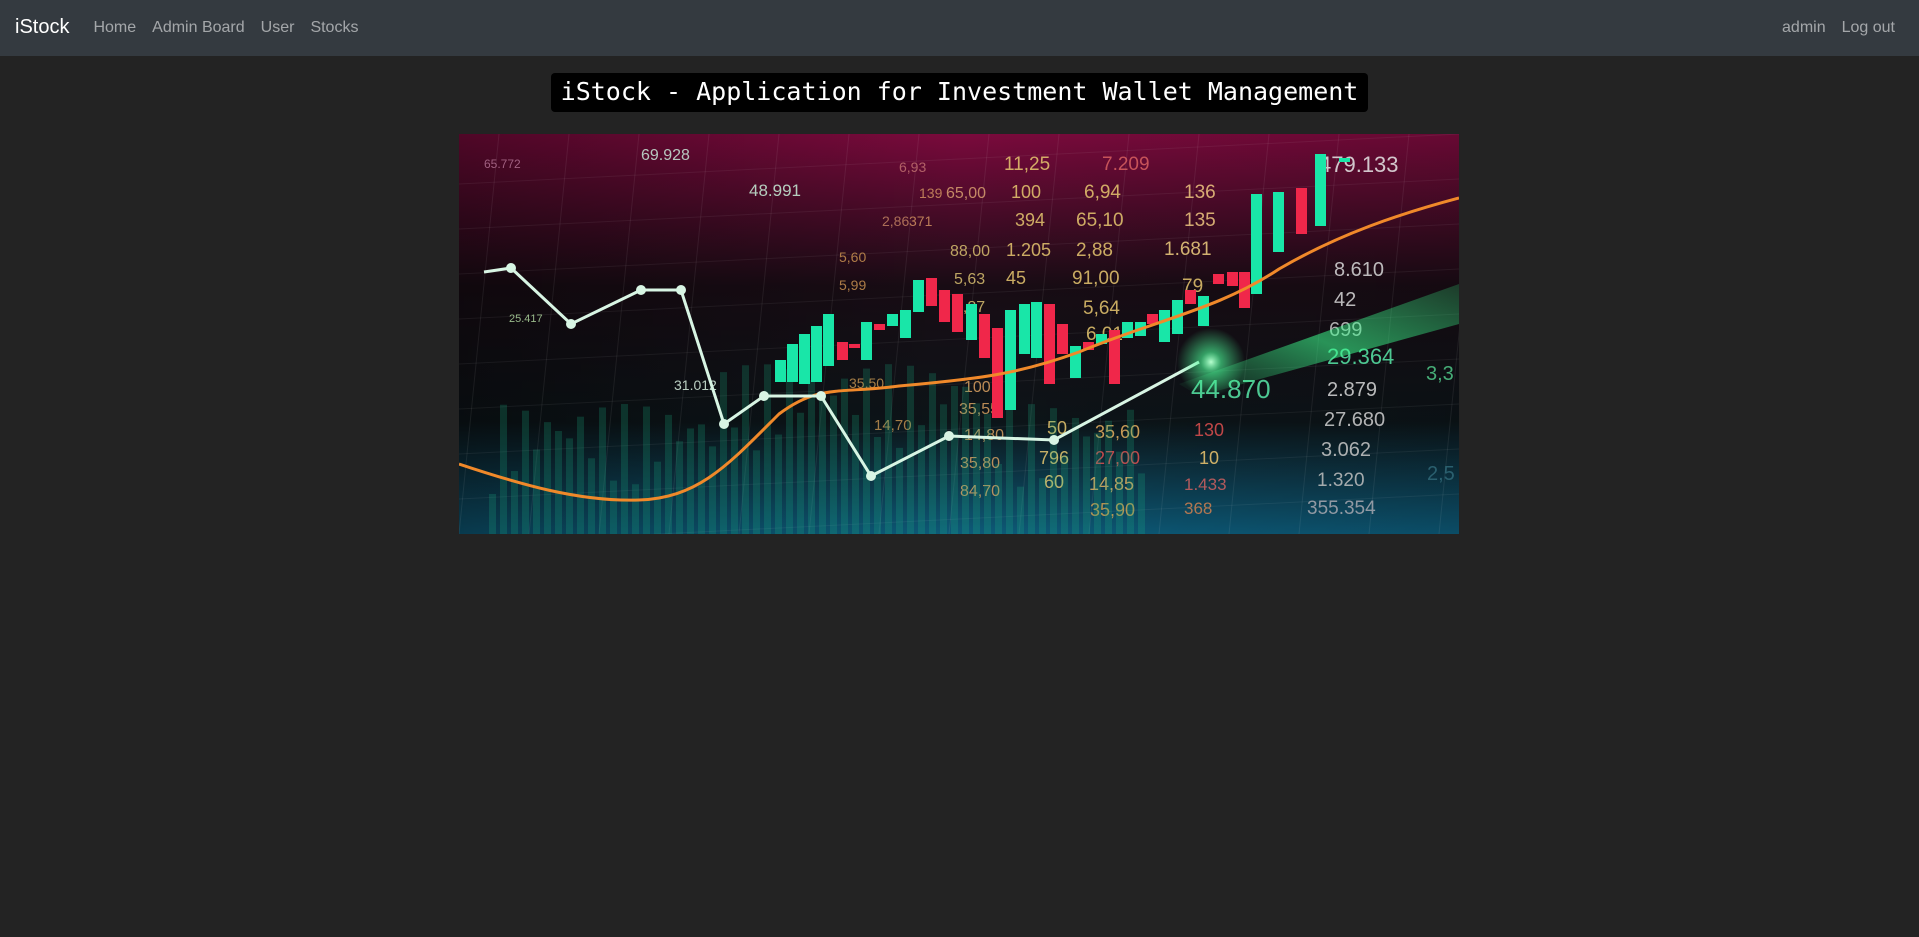 This screenshot has width=1919, height=937. Describe the element at coordinates (502, 164) in the screenshot. I see `ticker-number: 65.772` at that location.